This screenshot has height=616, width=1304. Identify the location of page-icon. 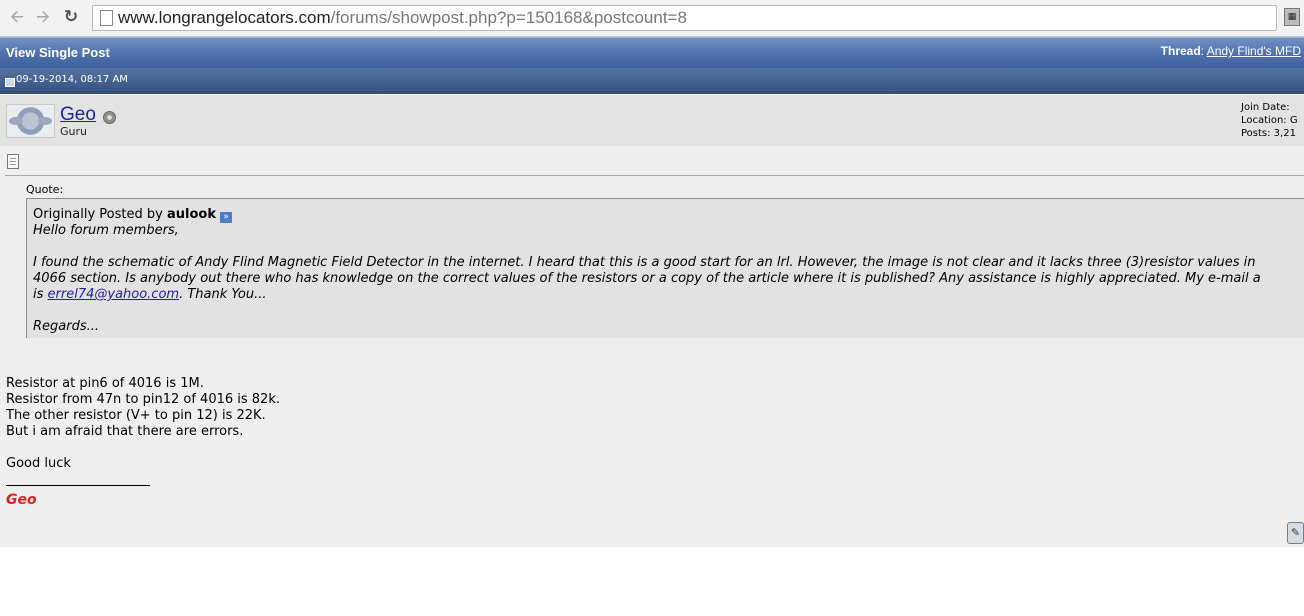
(106, 18).